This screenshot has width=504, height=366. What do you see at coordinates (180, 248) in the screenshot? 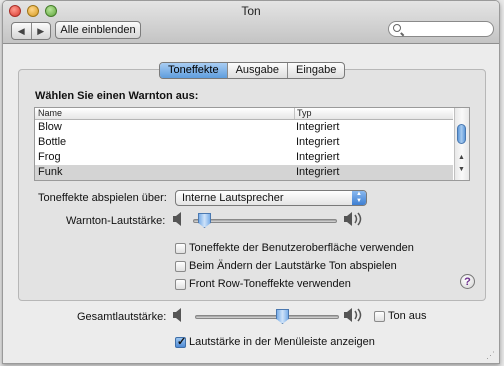
I see `ui-sound-effects-checkbox` at bounding box center [180, 248].